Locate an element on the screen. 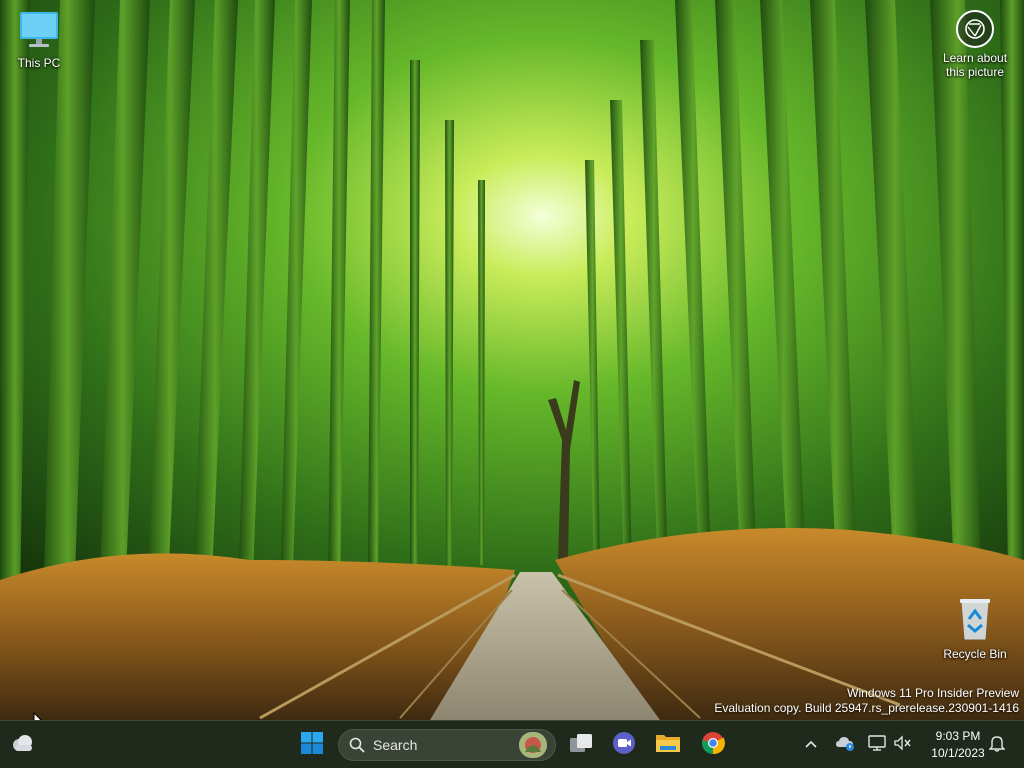 The height and width of the screenshot is (768, 1024). start-button is located at coordinates (312, 745).